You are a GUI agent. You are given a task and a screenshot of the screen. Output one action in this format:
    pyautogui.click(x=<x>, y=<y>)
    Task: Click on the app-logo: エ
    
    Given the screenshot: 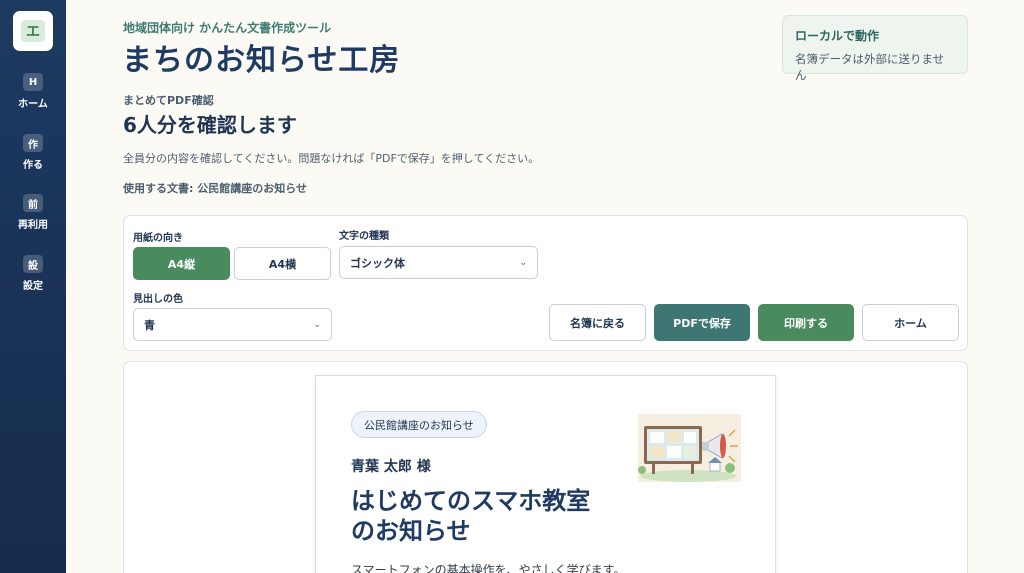 What is the action you would take?
    pyautogui.click(x=33, y=31)
    